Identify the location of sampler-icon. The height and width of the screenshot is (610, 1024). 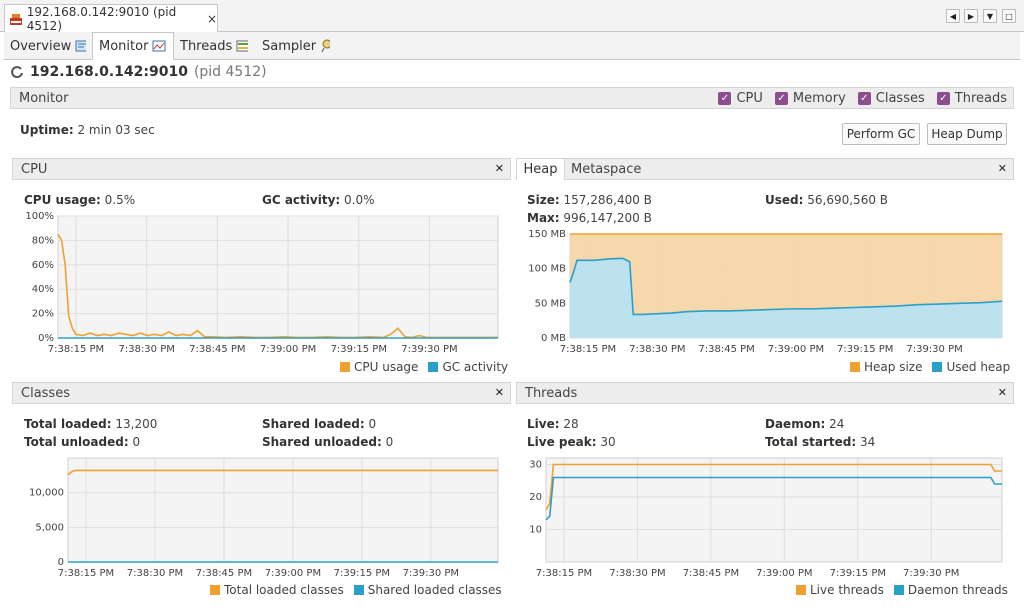
(325, 46).